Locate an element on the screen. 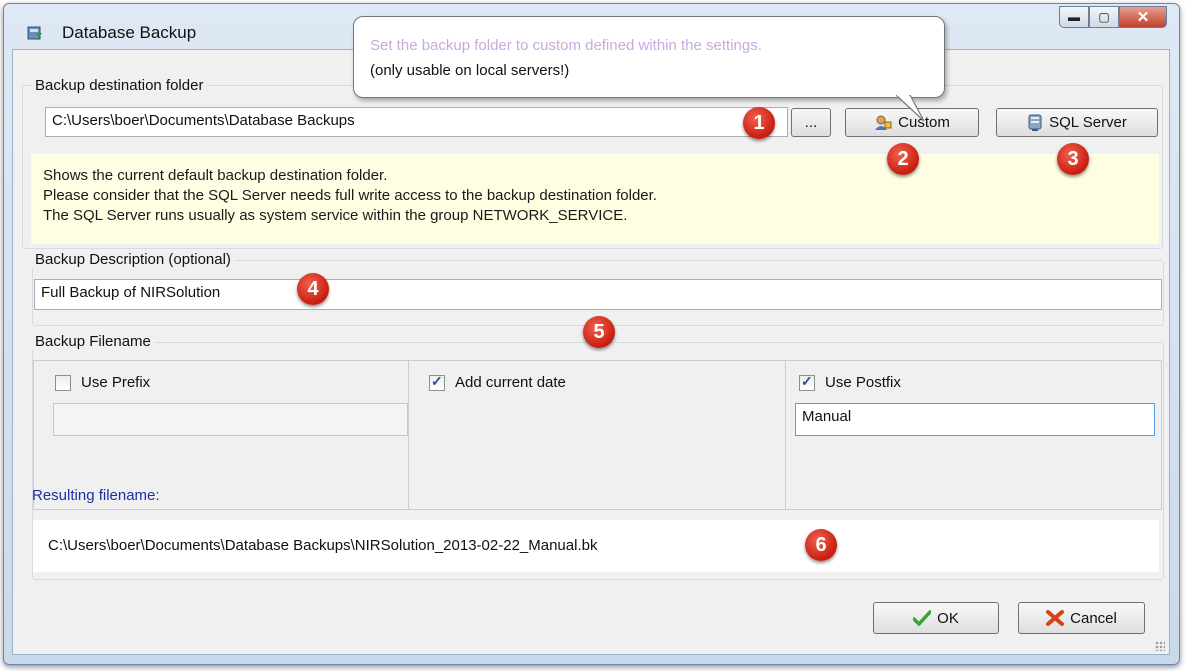 The height and width of the screenshot is (671, 1187). cancel-button-label: Cancel is located at coordinates (1093, 618).